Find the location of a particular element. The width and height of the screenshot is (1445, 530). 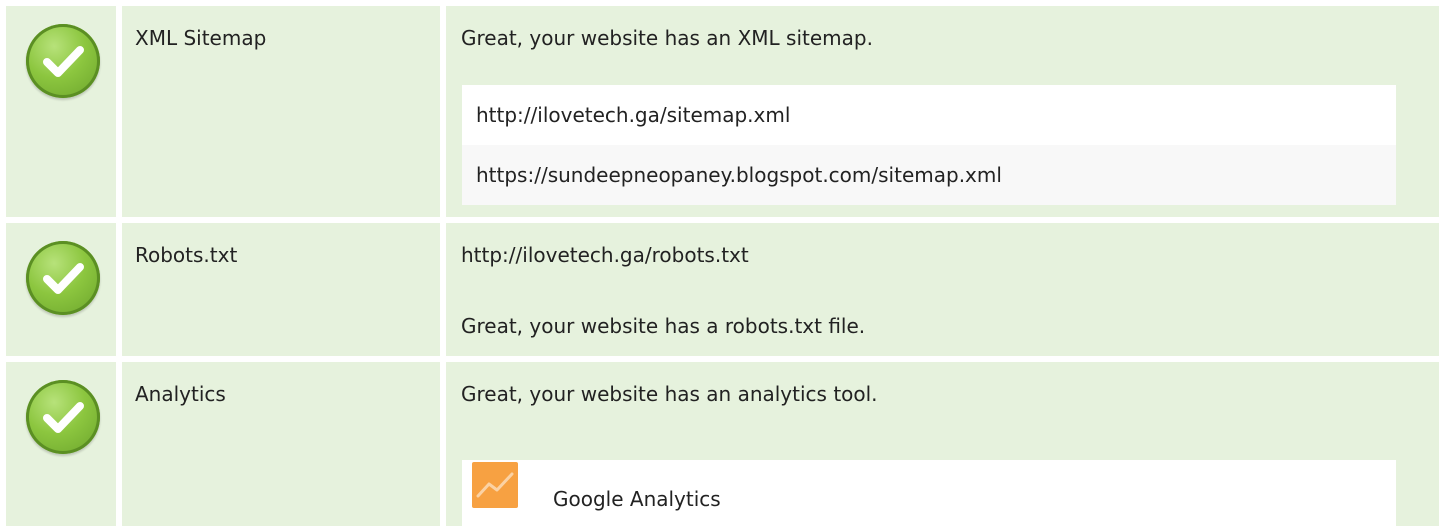

analytics-chart-icon is located at coordinates (495, 485).